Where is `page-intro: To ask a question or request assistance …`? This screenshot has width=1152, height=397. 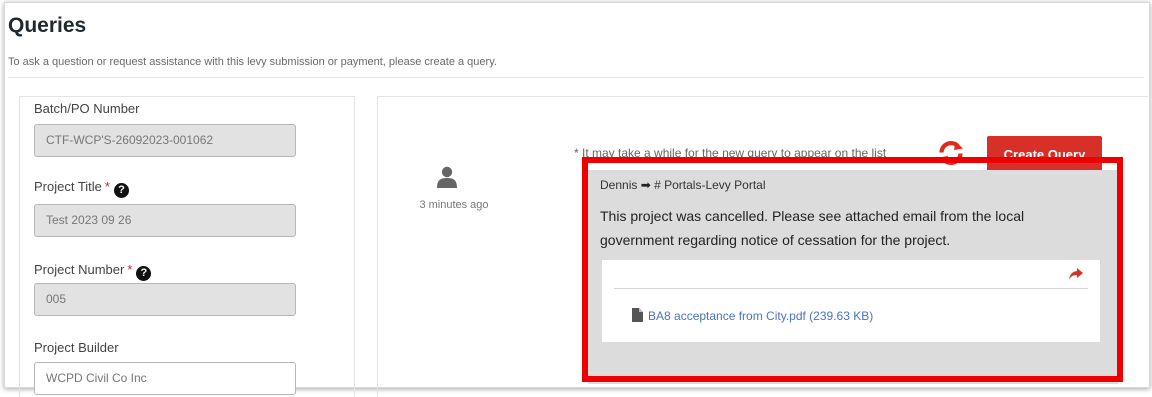
page-intro: To ask a question or request assistance … is located at coordinates (252, 62).